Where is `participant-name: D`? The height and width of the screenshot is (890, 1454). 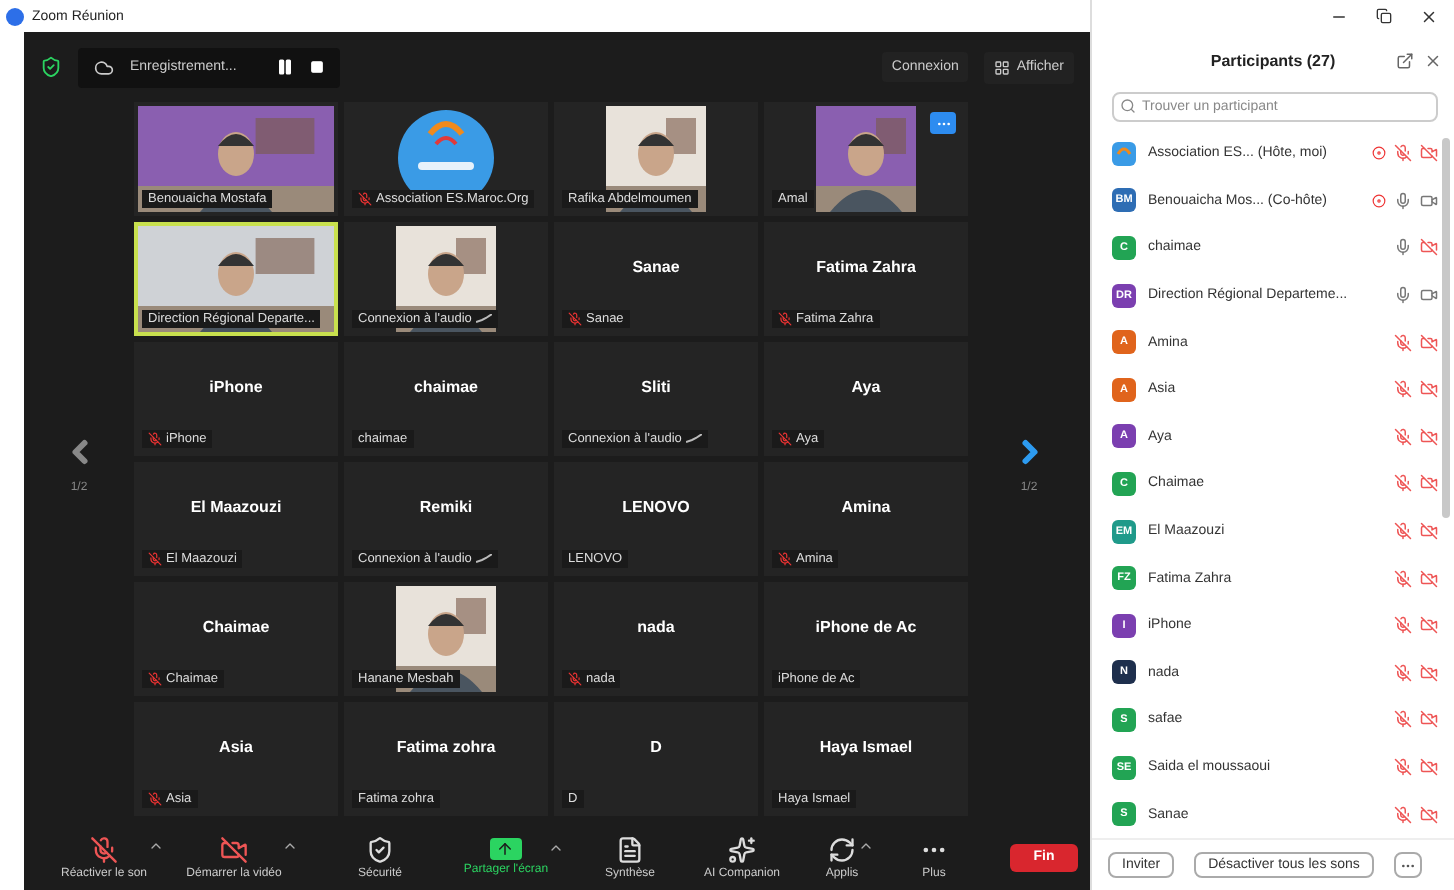
participant-name: D is located at coordinates (656, 747).